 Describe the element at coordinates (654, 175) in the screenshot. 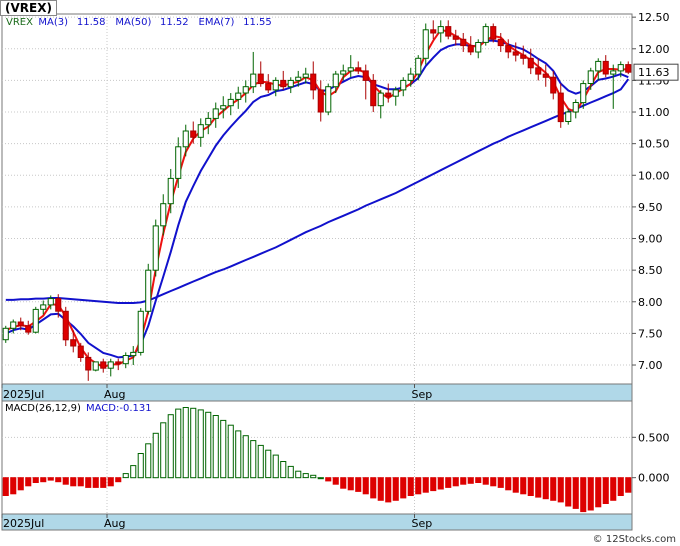

I see `price-tick-label: 10.00` at that location.